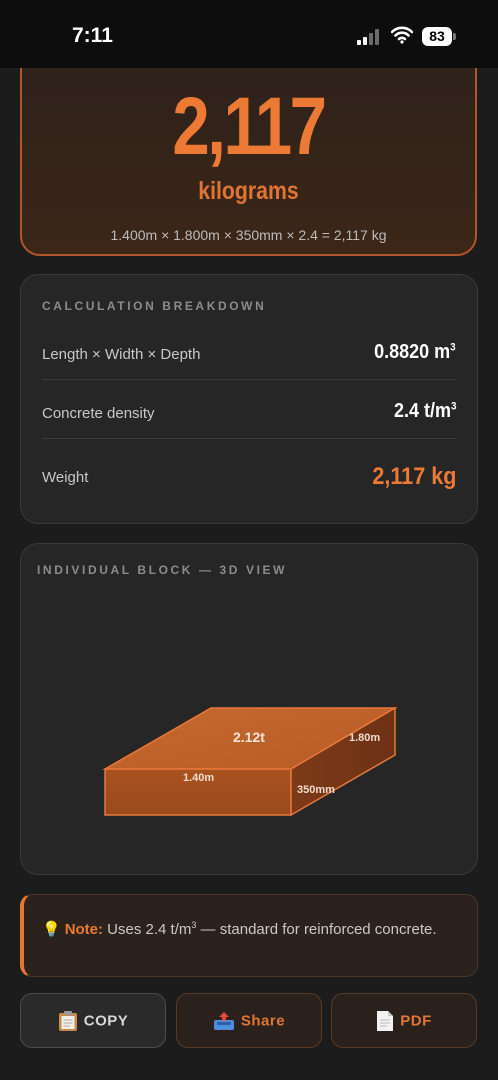  I want to click on breakdown-title: CALCULATION BREAKDOWN, so click(154, 306).